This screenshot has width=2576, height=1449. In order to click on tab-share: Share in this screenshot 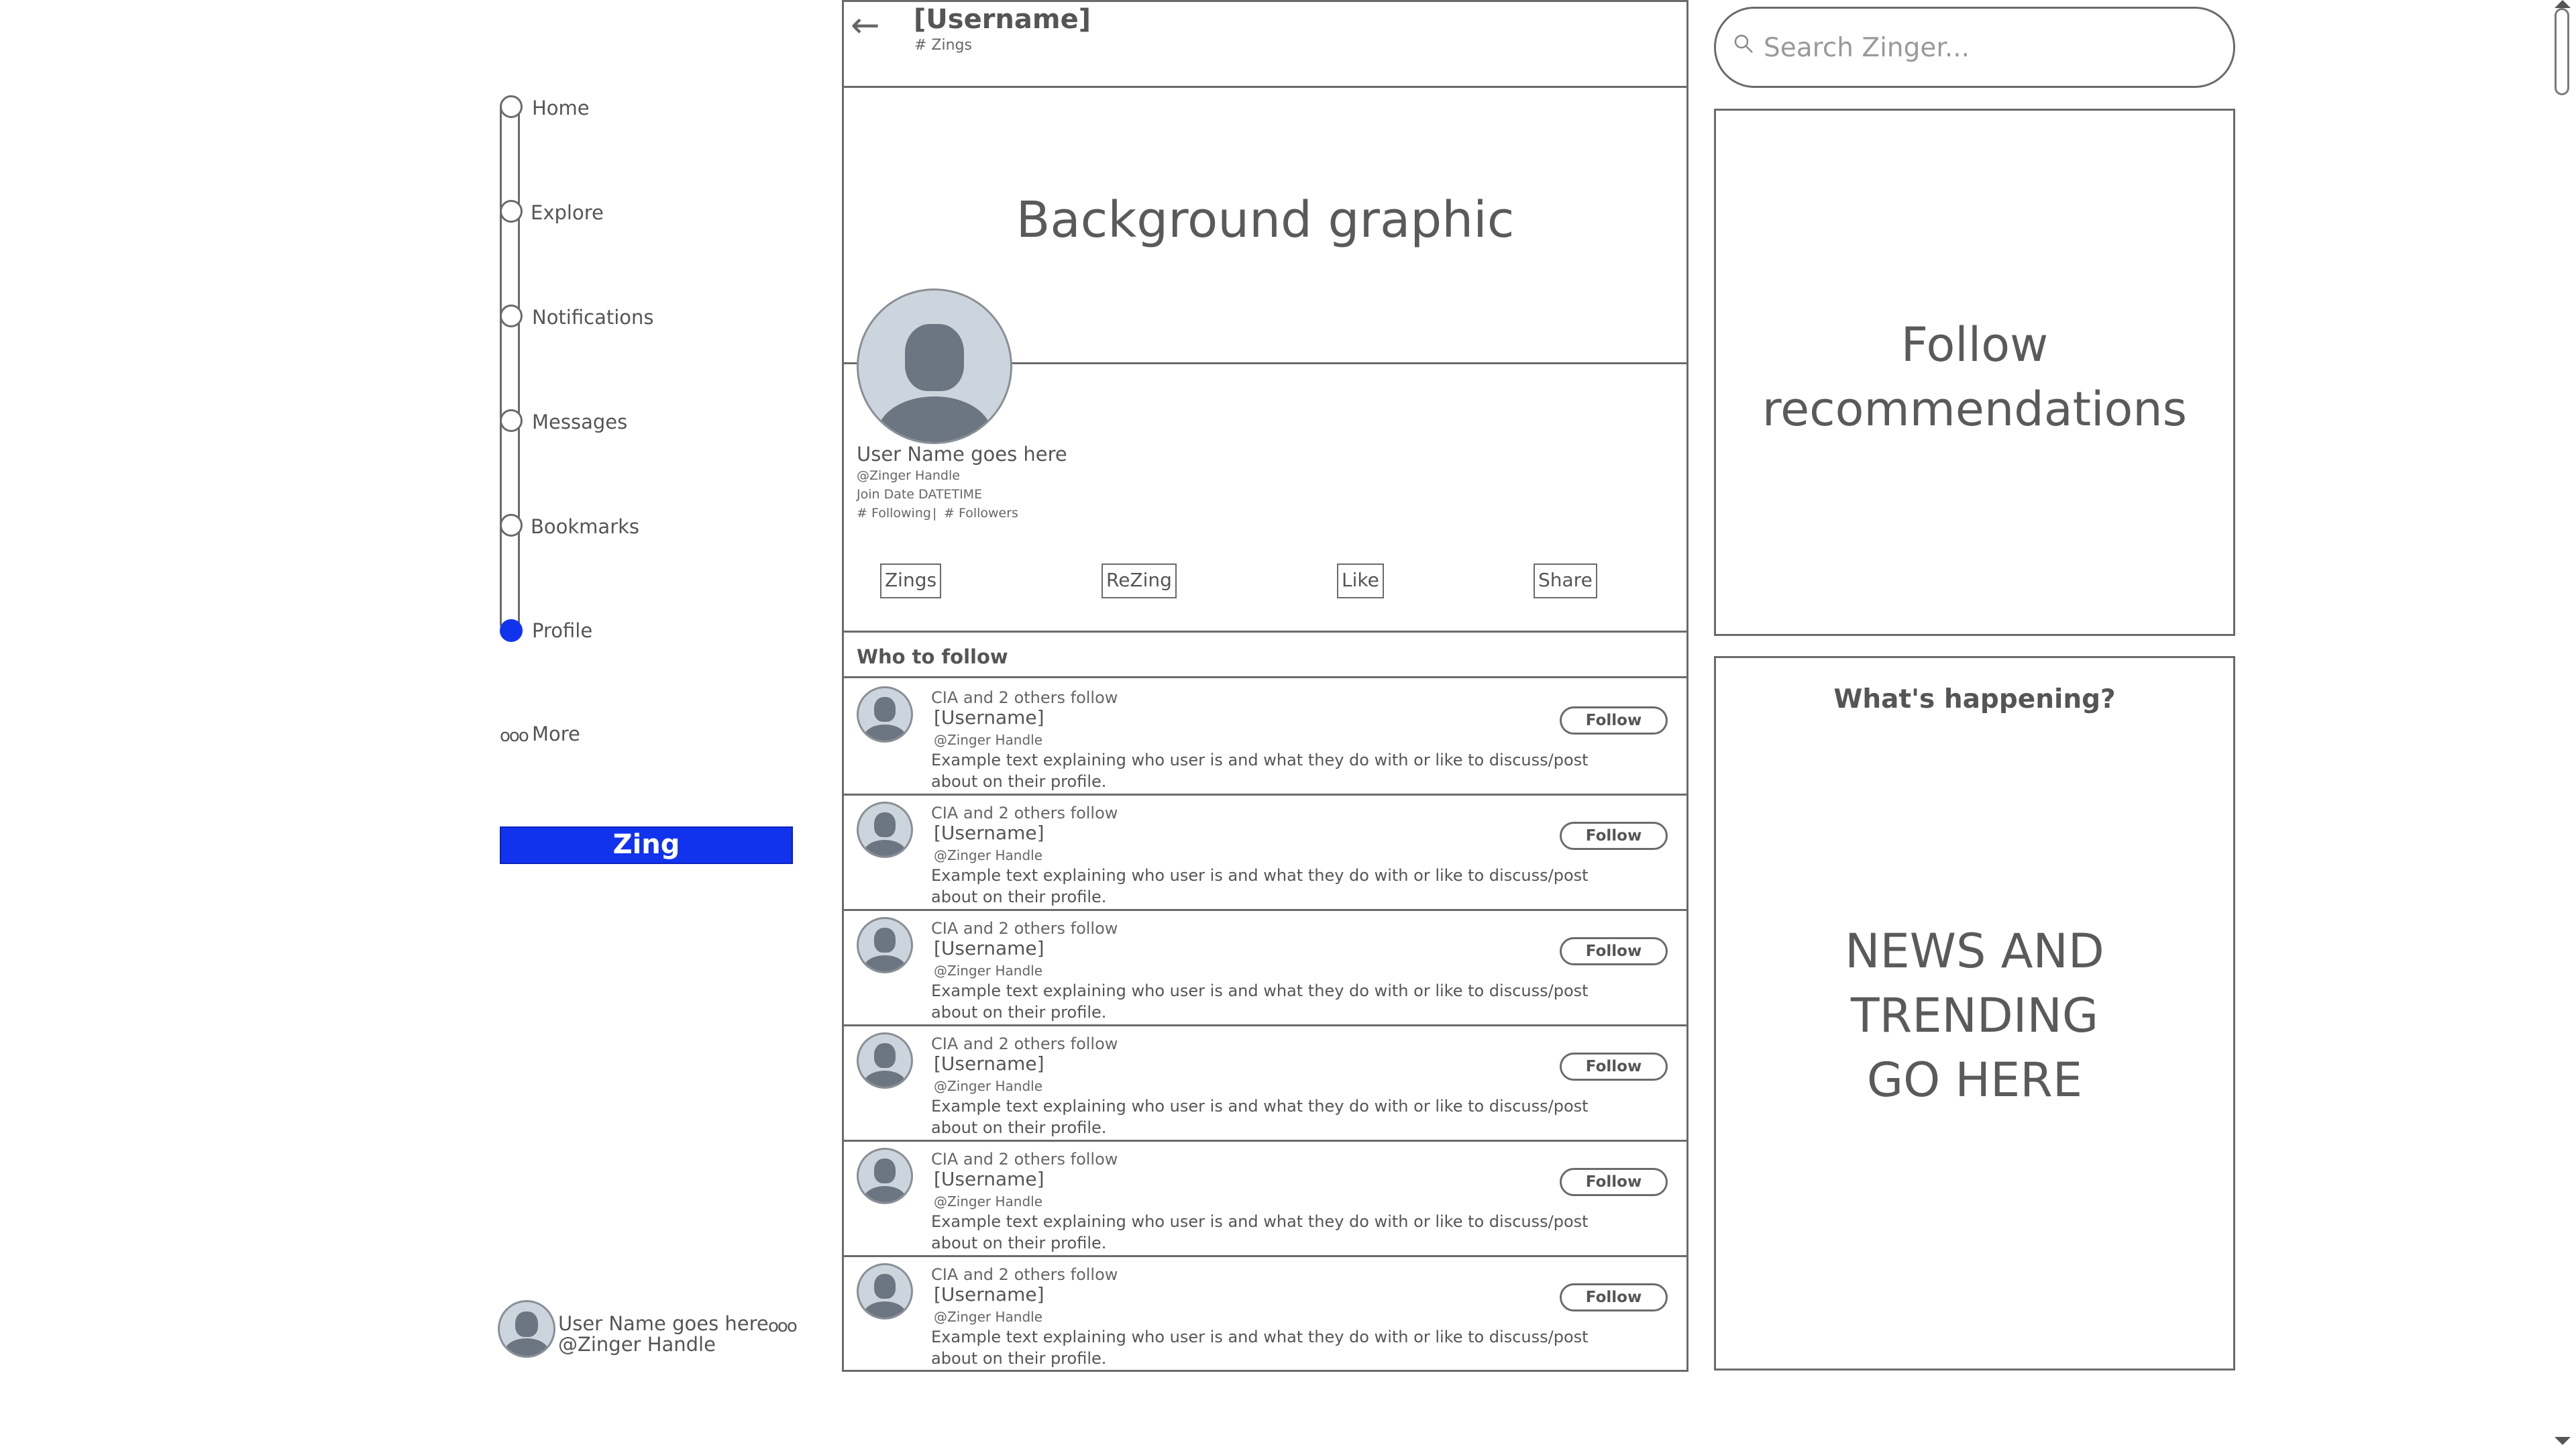, I will do `click(1565, 581)`.